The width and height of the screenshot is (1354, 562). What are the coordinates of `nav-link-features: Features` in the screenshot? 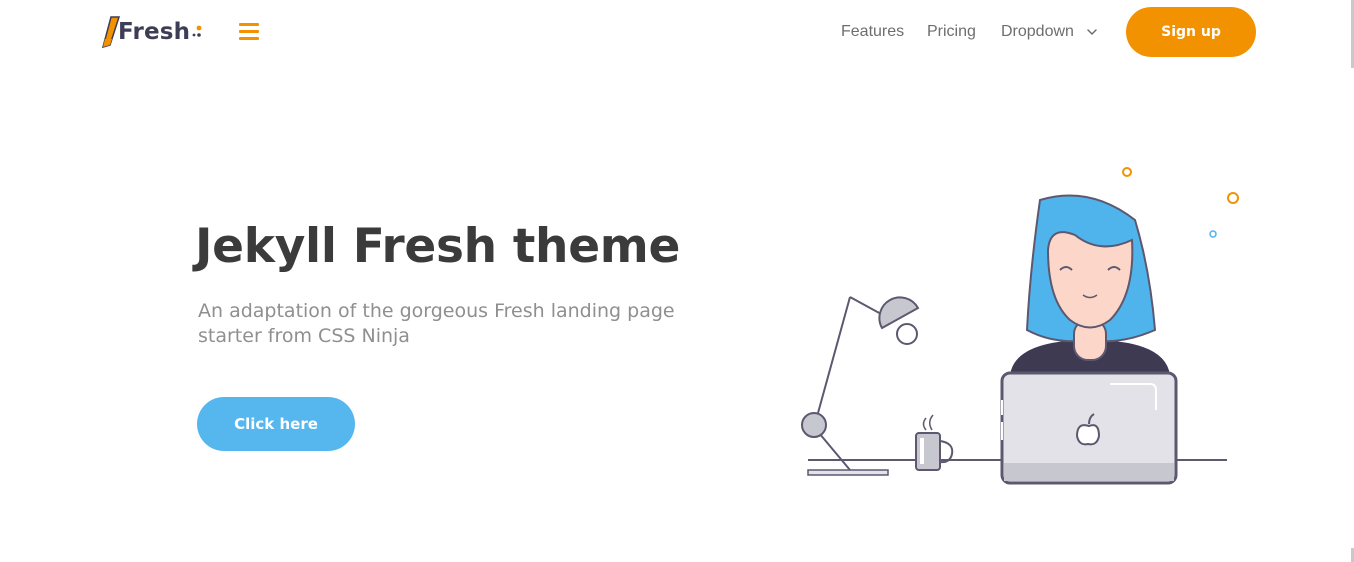 It's located at (872, 32).